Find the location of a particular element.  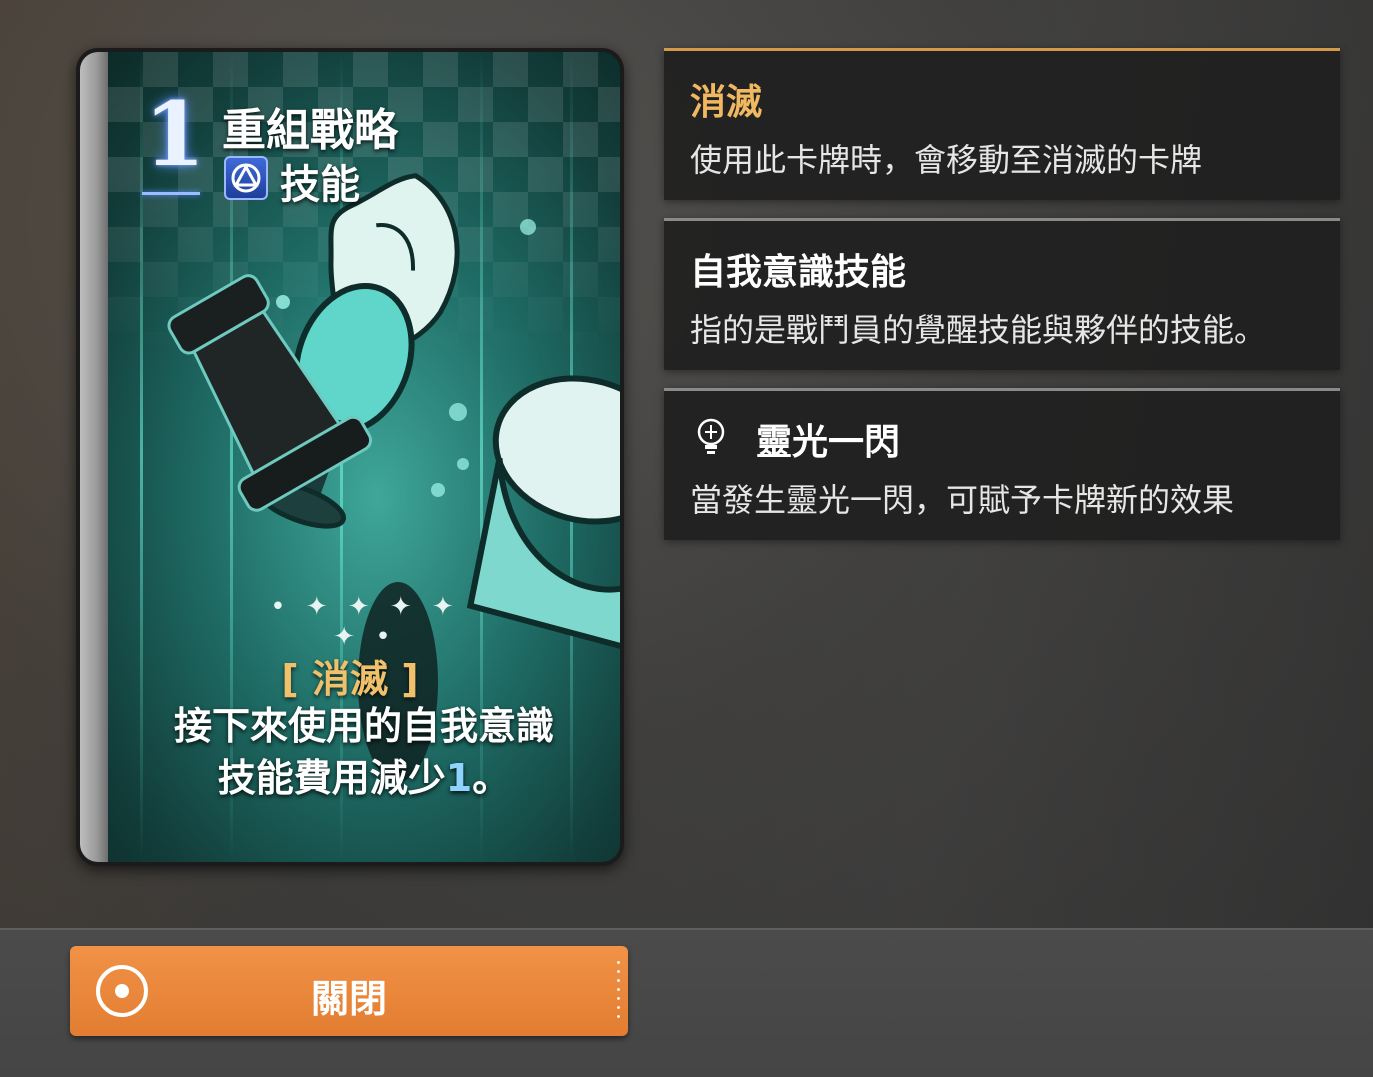

card-cost: 1 is located at coordinates (175, 134).